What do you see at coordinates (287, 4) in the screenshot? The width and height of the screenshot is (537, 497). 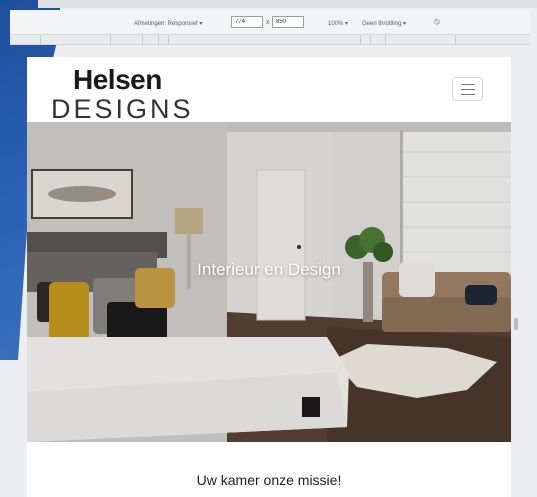 I see `browser-top-band` at bounding box center [287, 4].